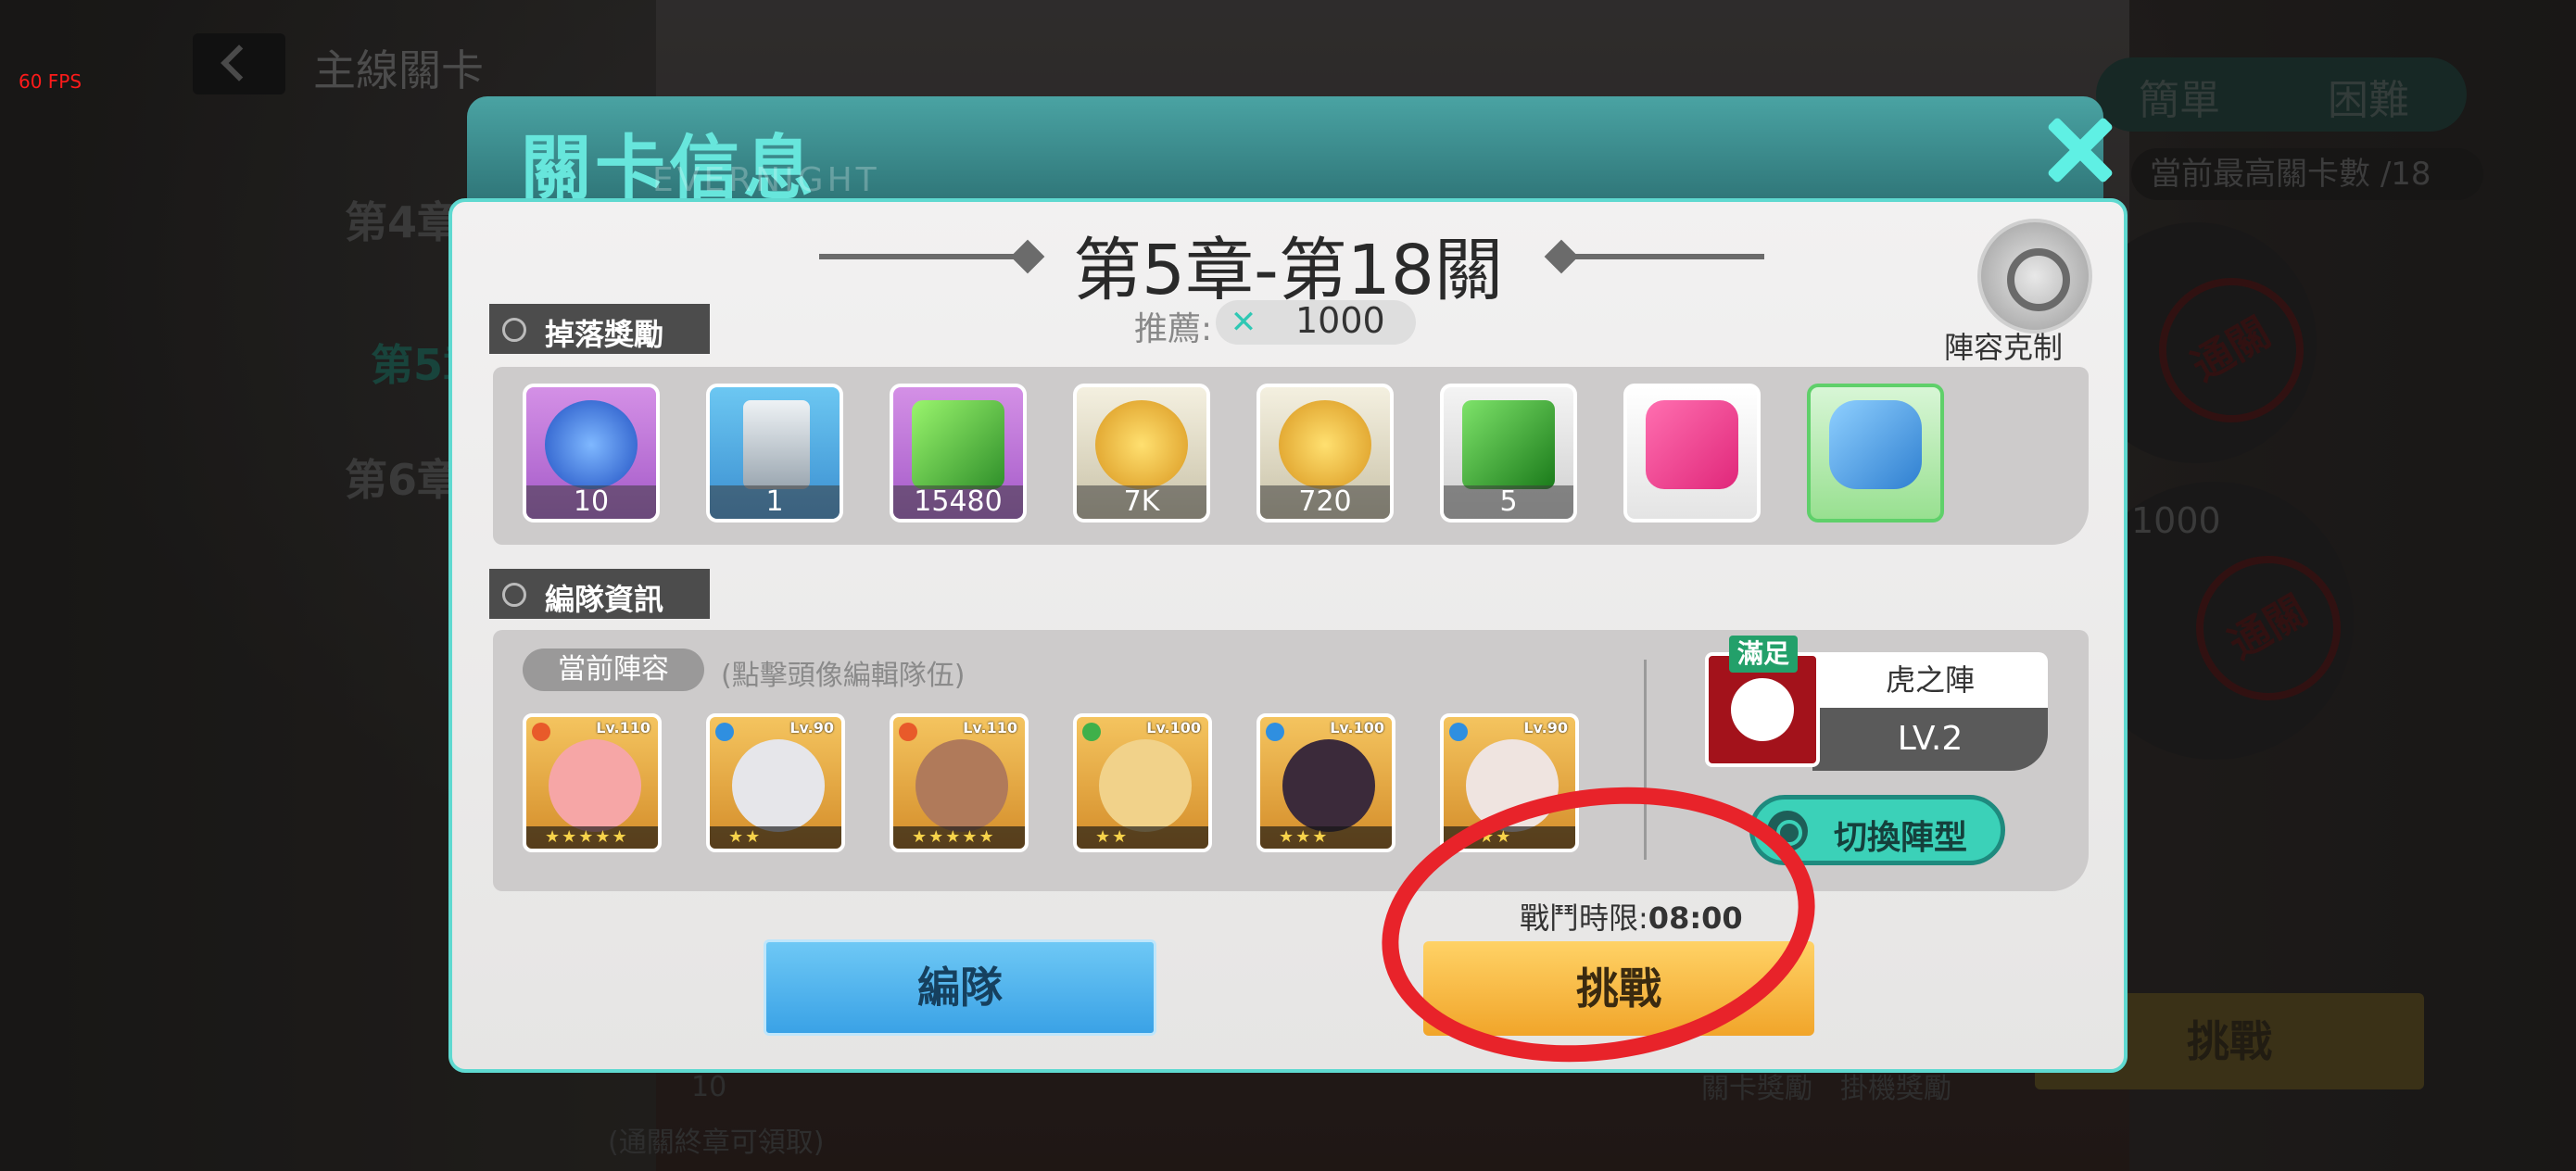  What do you see at coordinates (1930, 680) in the screenshot?
I see `formation-name: 虎之陣` at bounding box center [1930, 680].